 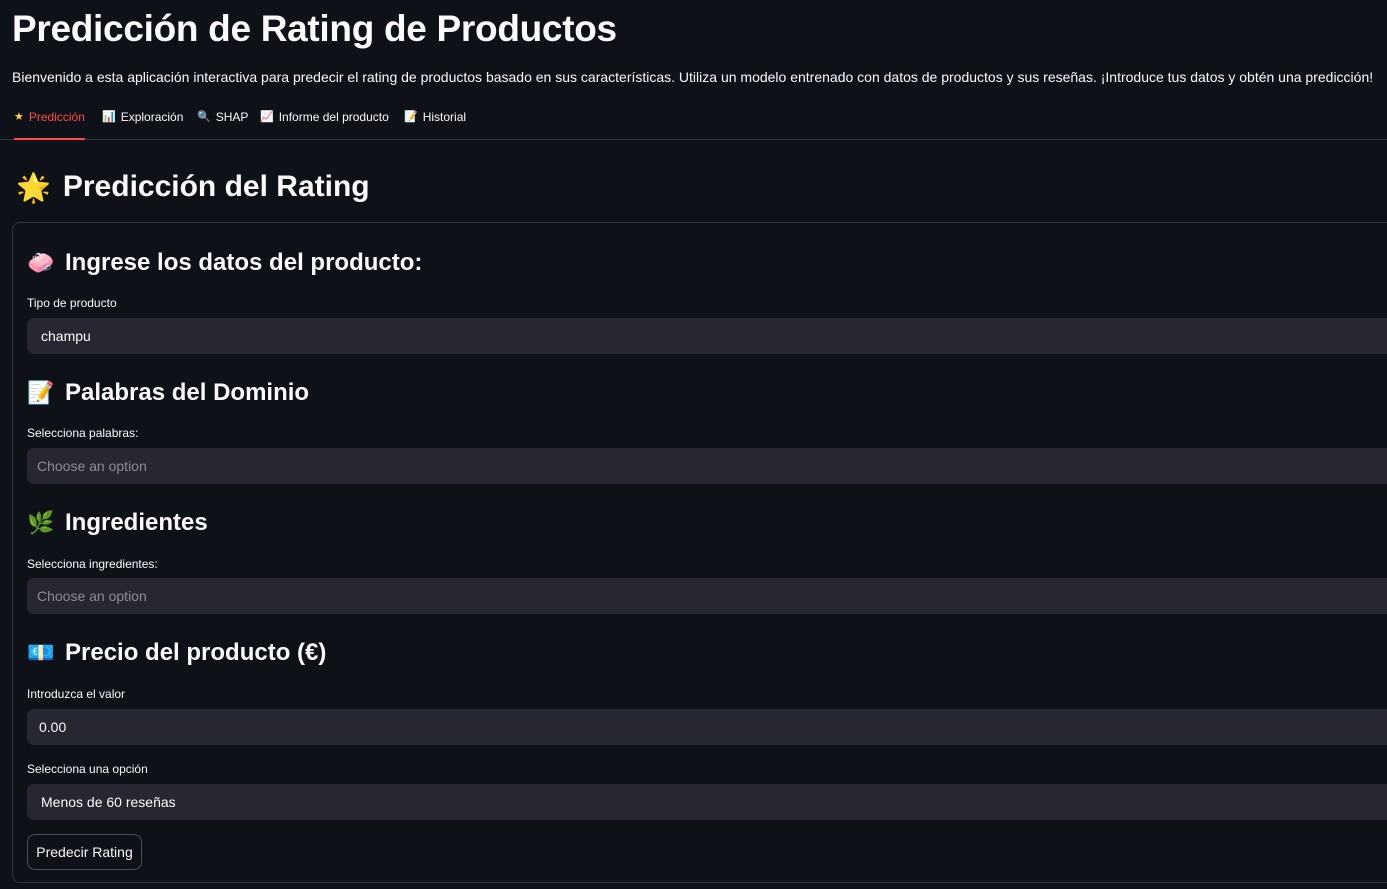 I want to click on words-heading-text: Palabras del Dominio, so click(x=187, y=392).